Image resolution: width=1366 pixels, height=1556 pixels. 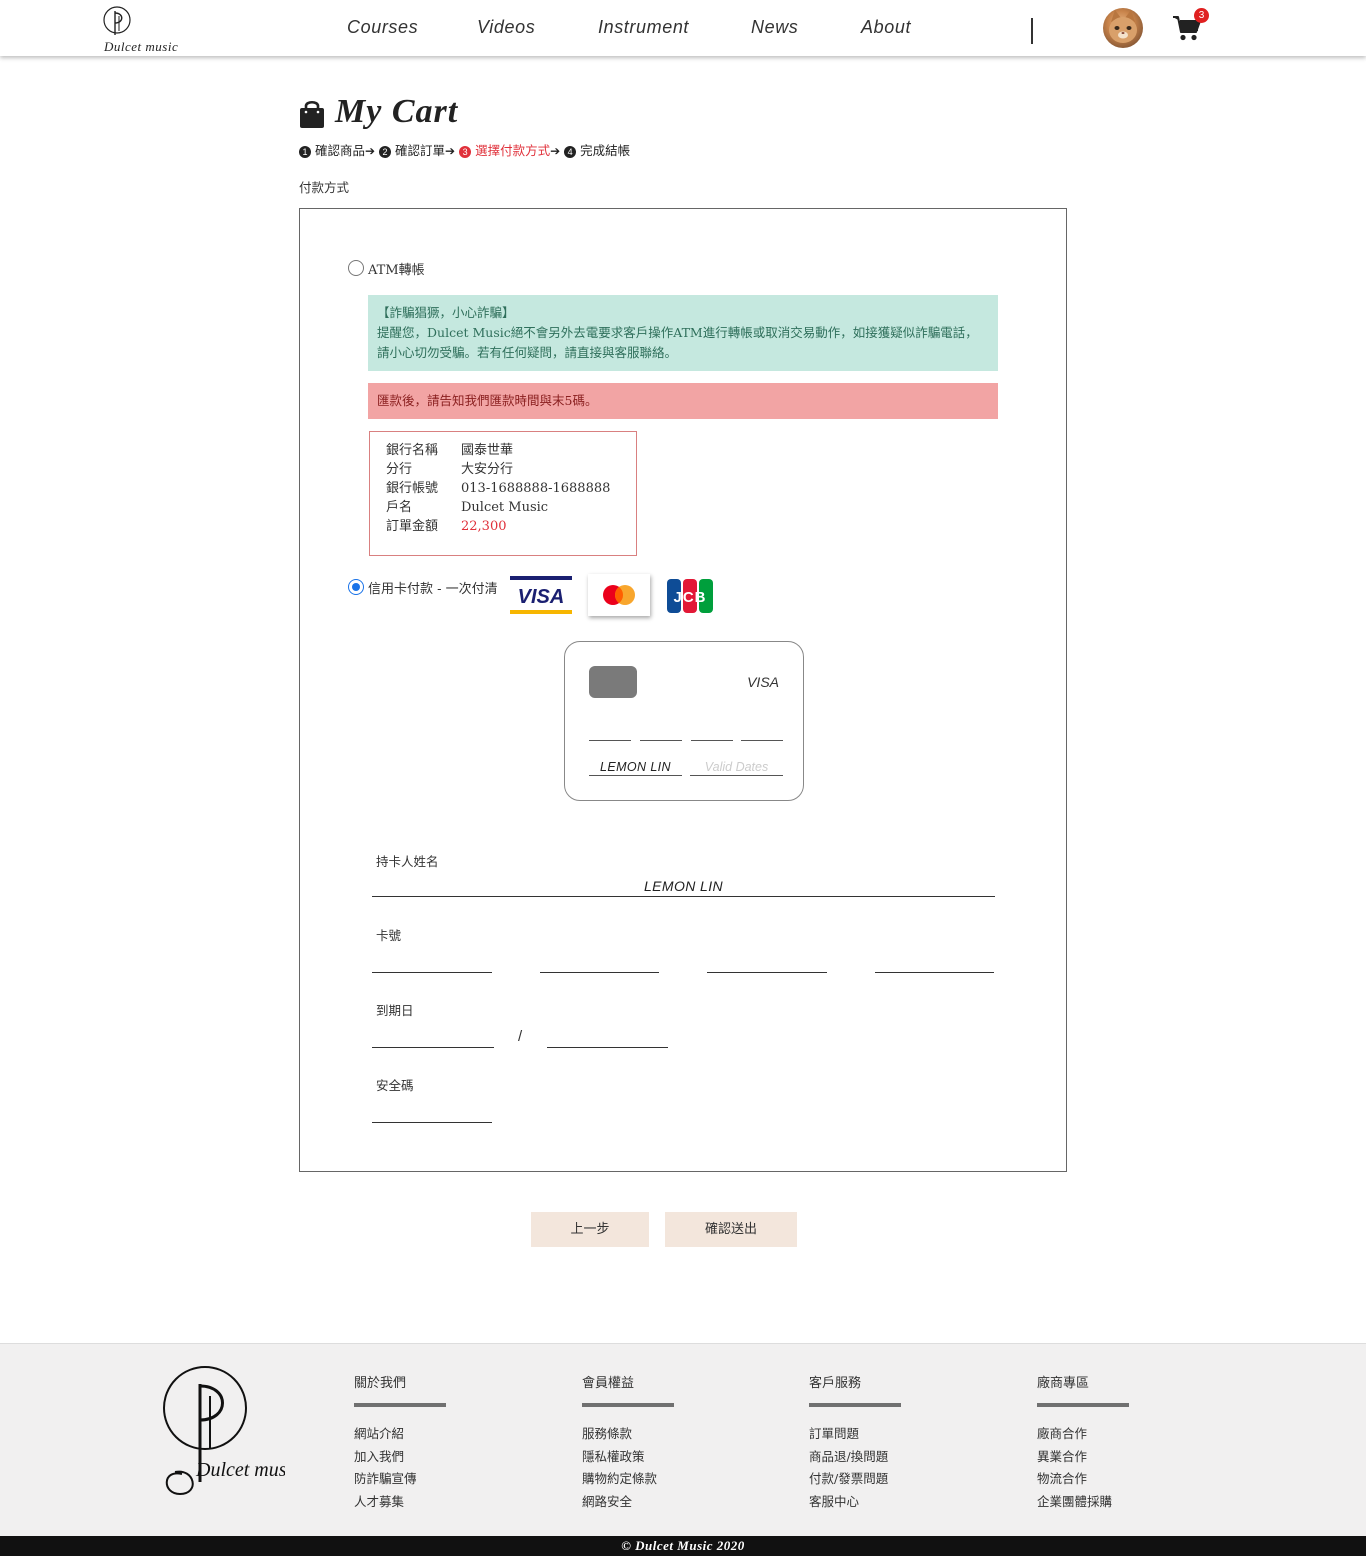 What do you see at coordinates (590, 1229) in the screenshot?
I see `previous-step-button: 上一步` at bounding box center [590, 1229].